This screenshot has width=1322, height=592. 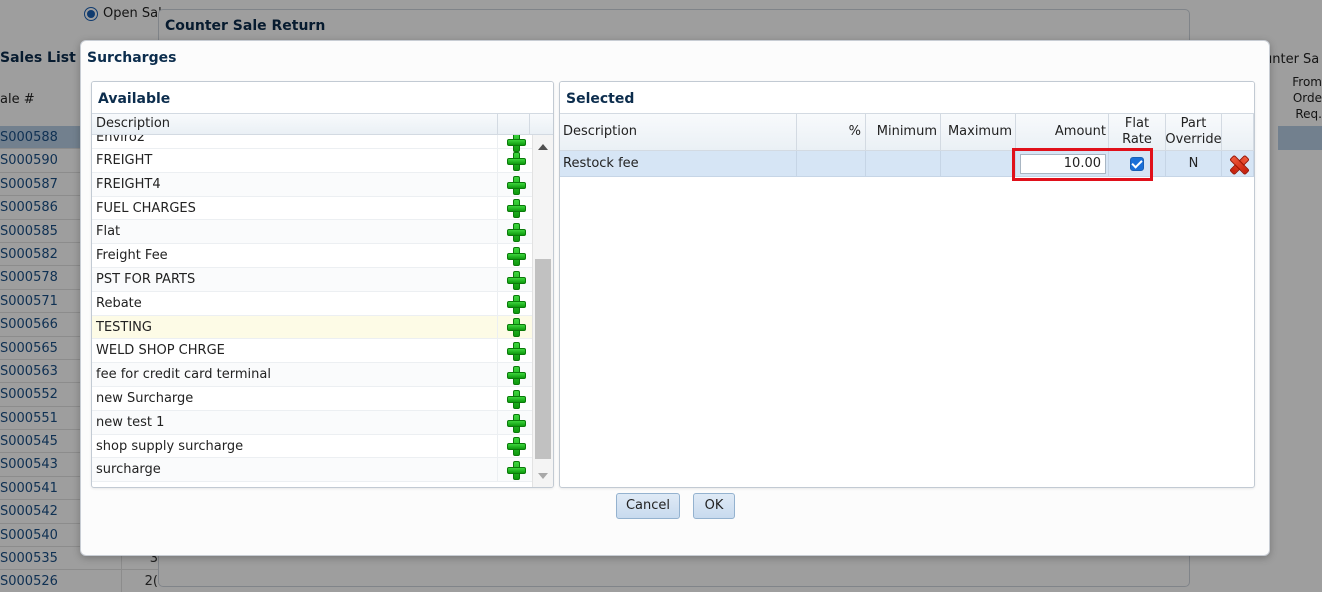 I want to click on column-header-add, so click(x=514, y=124).